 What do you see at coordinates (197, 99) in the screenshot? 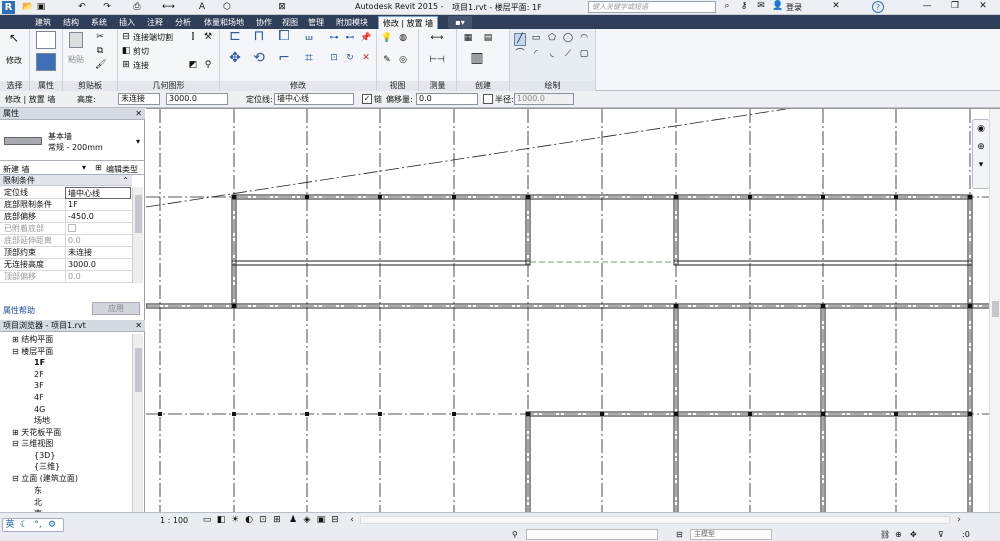
I see `height-input: 3000.0` at bounding box center [197, 99].